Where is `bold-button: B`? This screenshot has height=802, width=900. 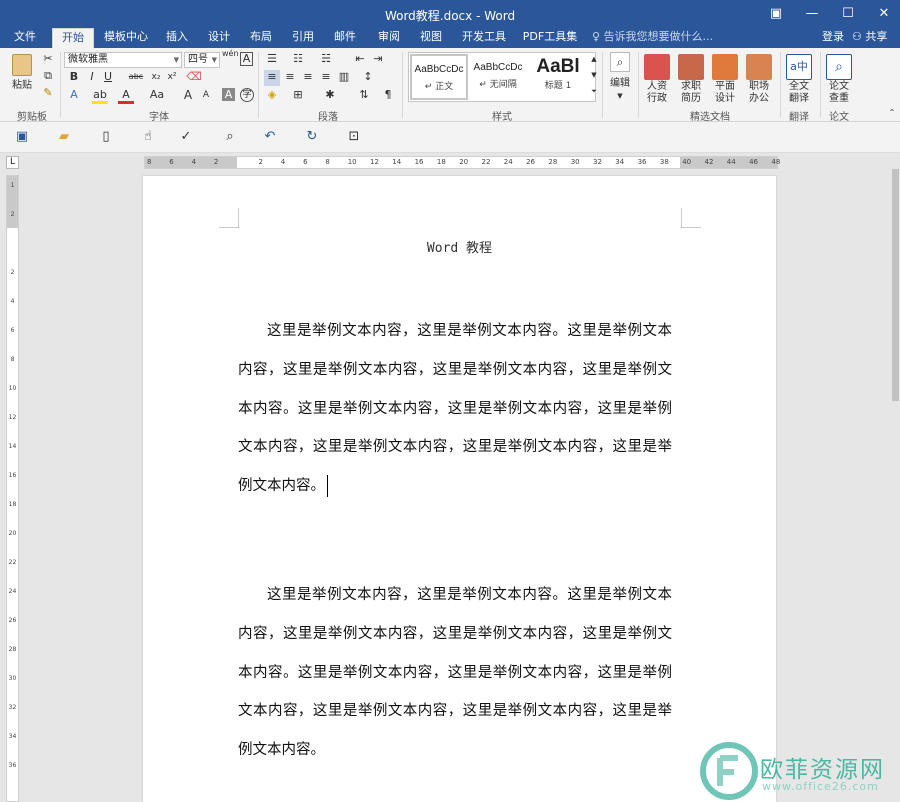
bold-button: B is located at coordinates (74, 78).